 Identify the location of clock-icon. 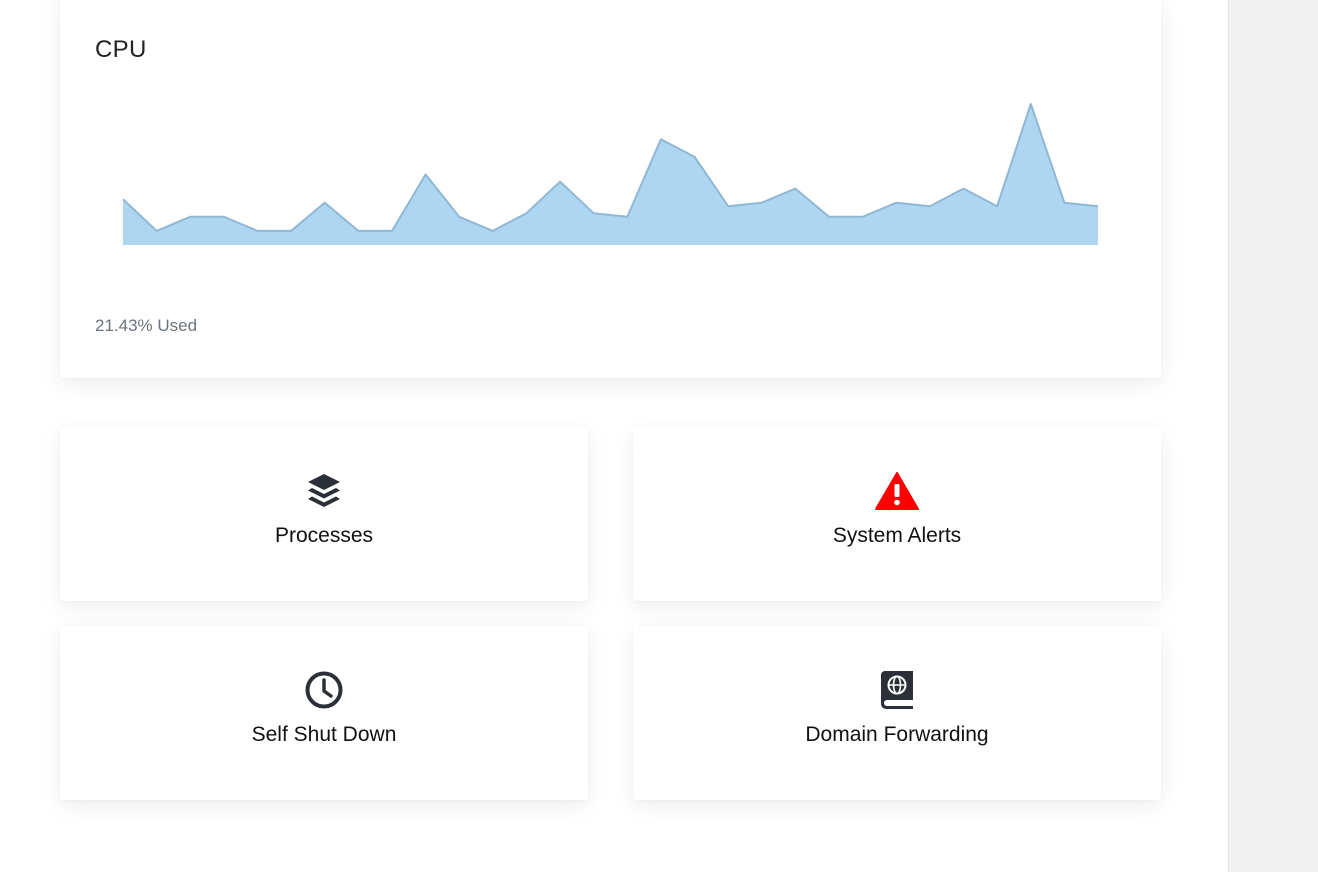
(324, 690).